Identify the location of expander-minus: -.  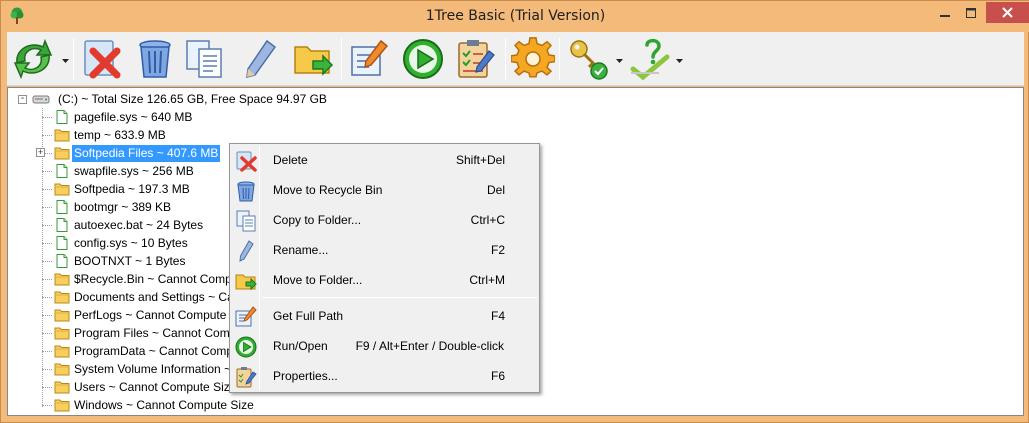
(22, 99).